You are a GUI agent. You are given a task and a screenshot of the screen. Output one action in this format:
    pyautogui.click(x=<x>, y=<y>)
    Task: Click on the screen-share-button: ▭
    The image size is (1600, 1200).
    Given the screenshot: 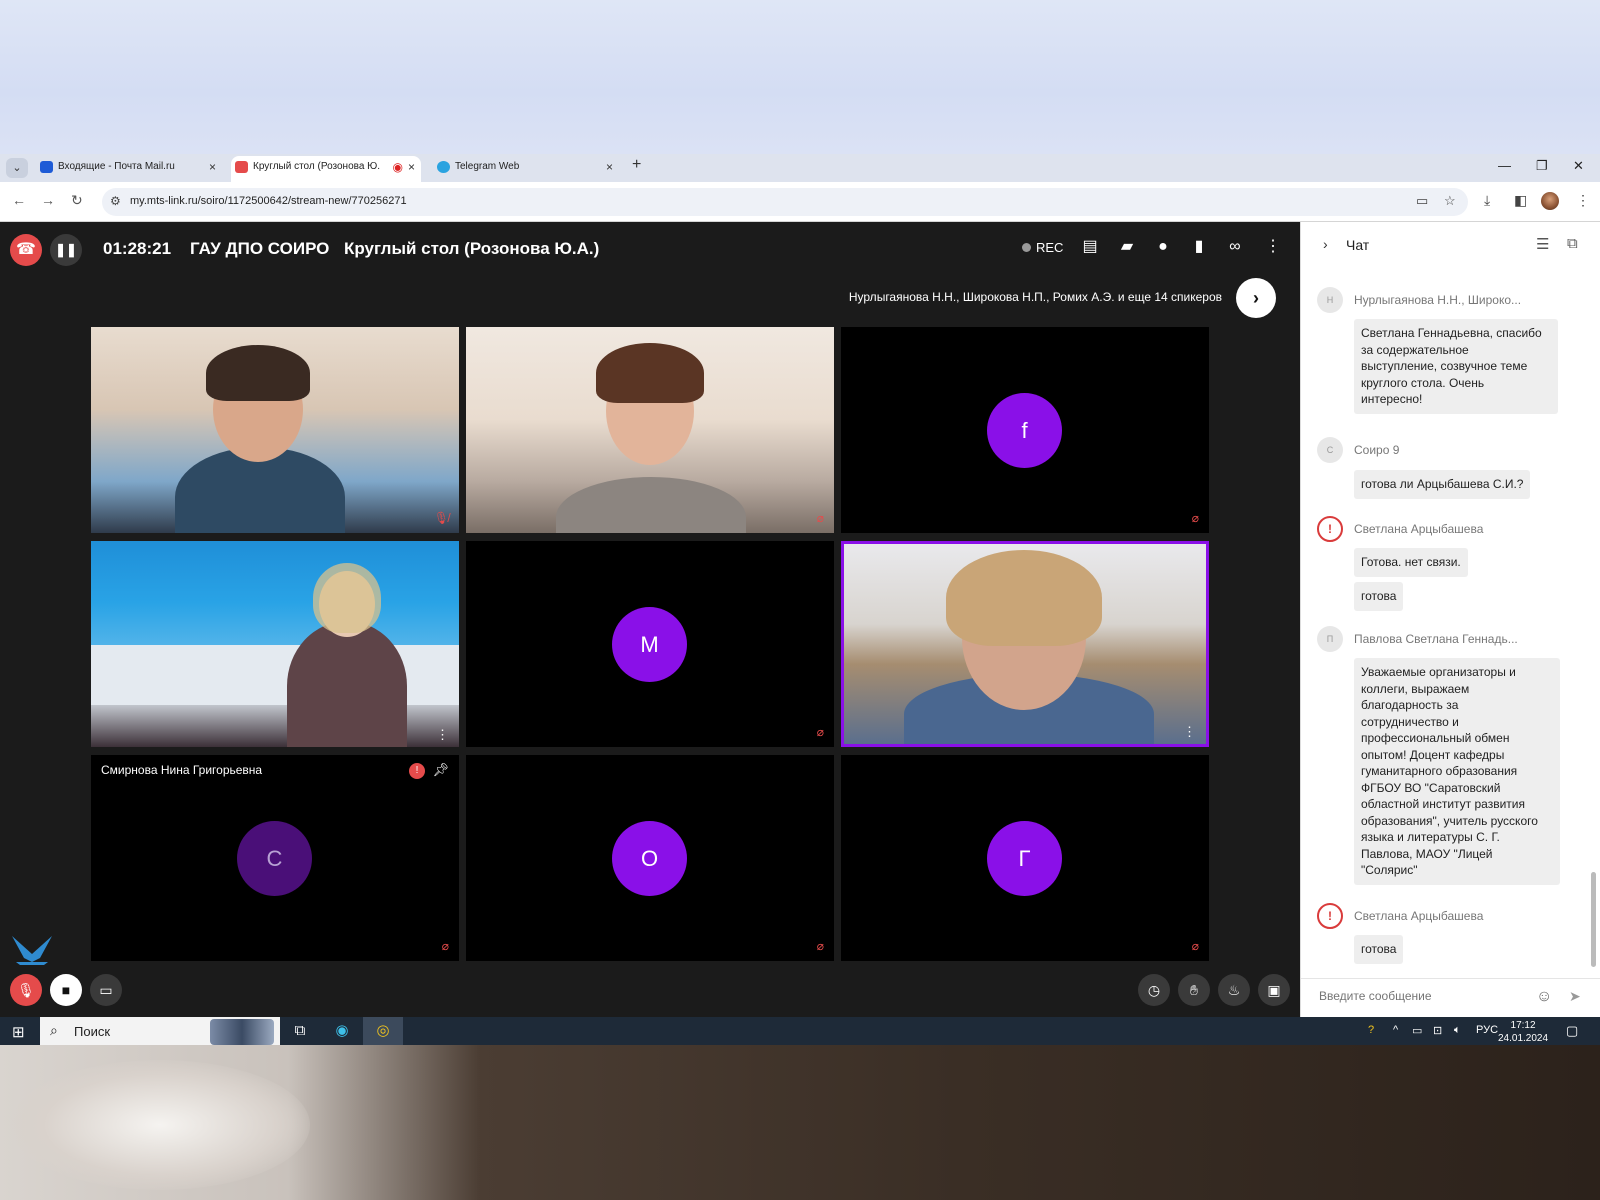 What is the action you would take?
    pyautogui.click(x=106, y=990)
    